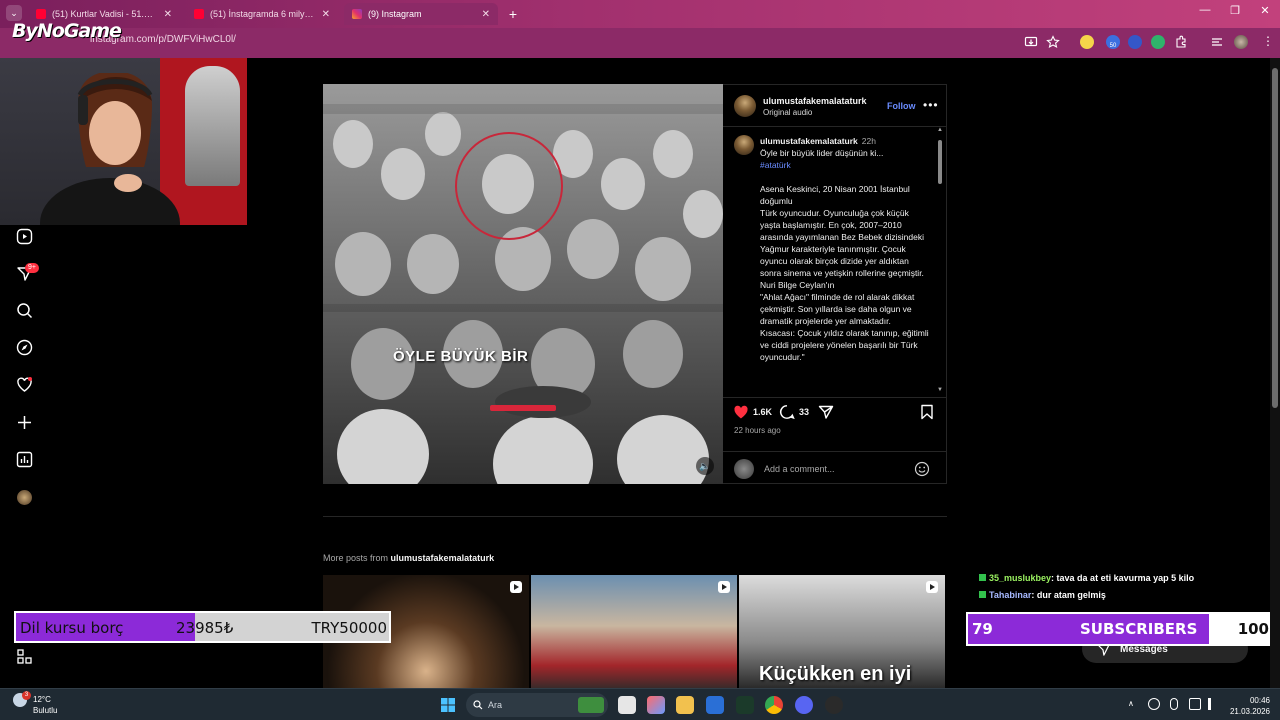 The height and width of the screenshot is (720, 1280). What do you see at coordinates (443, 558) in the screenshot?
I see `more-posts-user: ulumustafakemalataturk` at bounding box center [443, 558].